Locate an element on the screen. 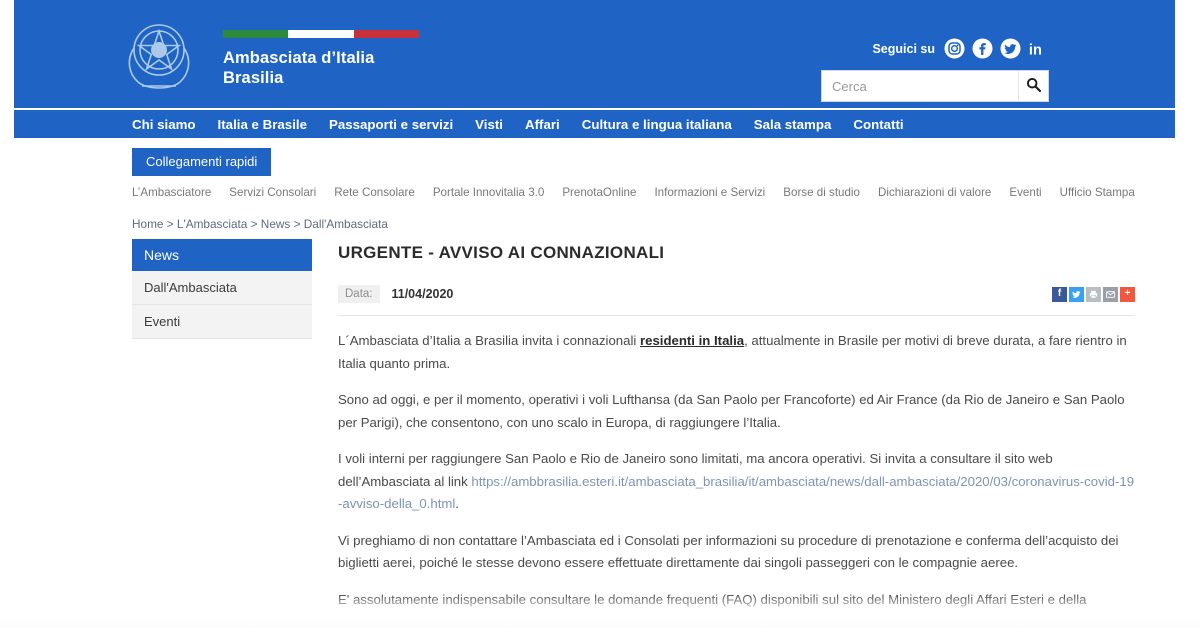 This screenshot has width=1200, height=628. sidebar-item-dall-ambasciata: Dall'Ambasciata is located at coordinates (222, 288).